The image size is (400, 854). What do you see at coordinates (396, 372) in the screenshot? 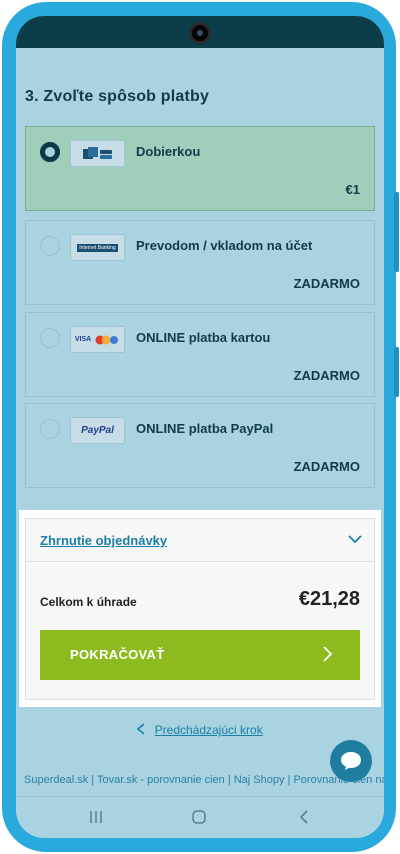
I see `power-button` at bounding box center [396, 372].